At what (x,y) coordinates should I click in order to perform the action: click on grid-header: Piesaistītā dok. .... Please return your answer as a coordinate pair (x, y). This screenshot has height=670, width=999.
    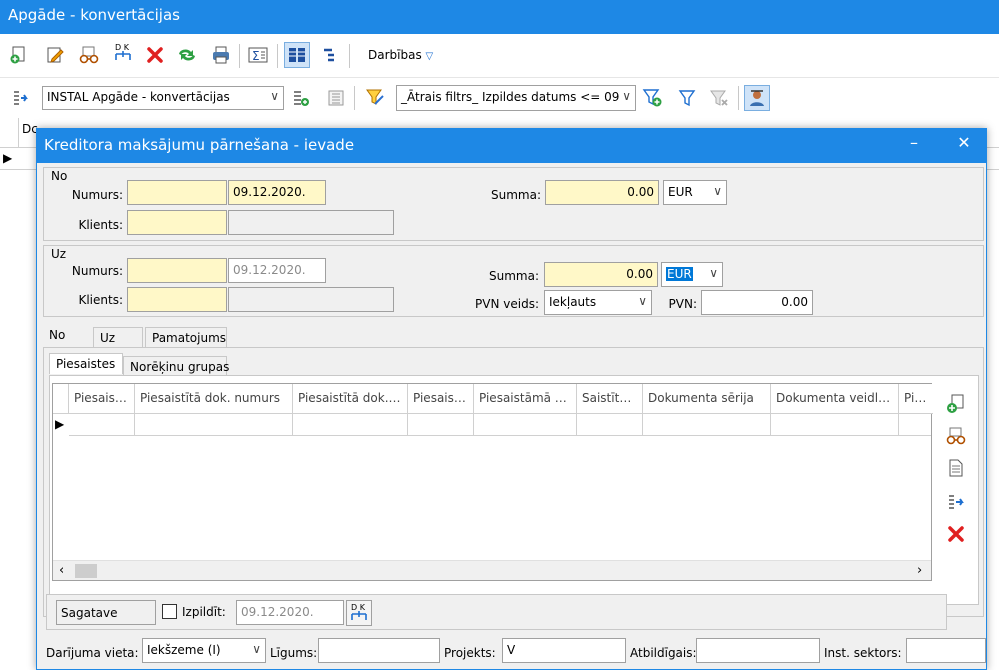
    Looking at the image, I should click on (350, 399).